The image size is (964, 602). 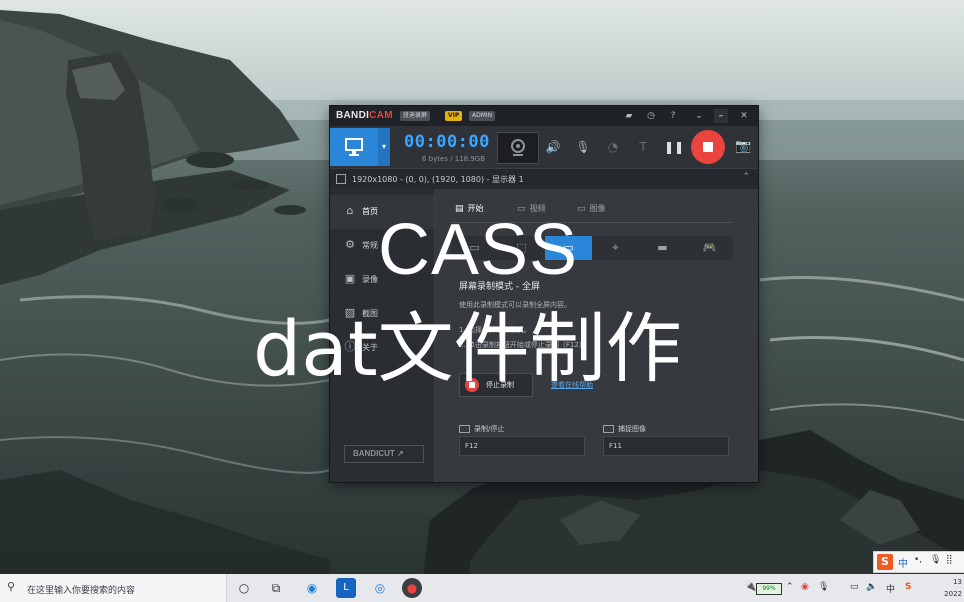 What do you see at coordinates (721, 116) in the screenshot?
I see `minimize-button: –` at bounding box center [721, 116].